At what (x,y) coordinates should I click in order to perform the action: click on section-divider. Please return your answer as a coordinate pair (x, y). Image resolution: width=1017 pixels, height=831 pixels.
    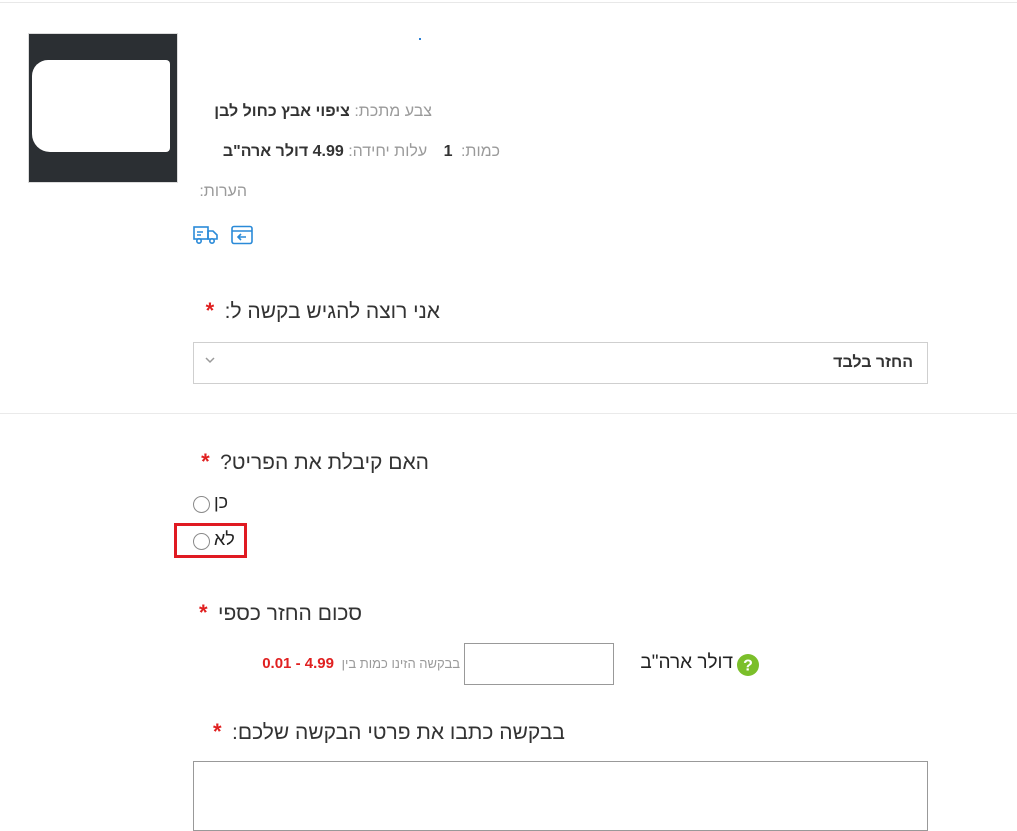
    Looking at the image, I should click on (508, 413).